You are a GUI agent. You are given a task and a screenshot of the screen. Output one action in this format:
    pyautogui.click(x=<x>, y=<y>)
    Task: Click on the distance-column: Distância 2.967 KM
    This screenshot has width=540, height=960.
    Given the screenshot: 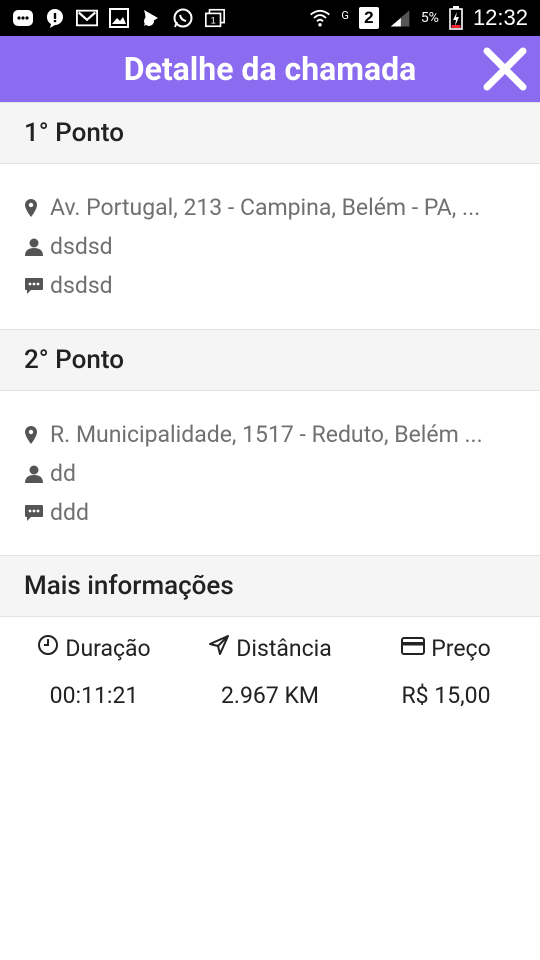 What is the action you would take?
    pyautogui.click(x=270, y=671)
    